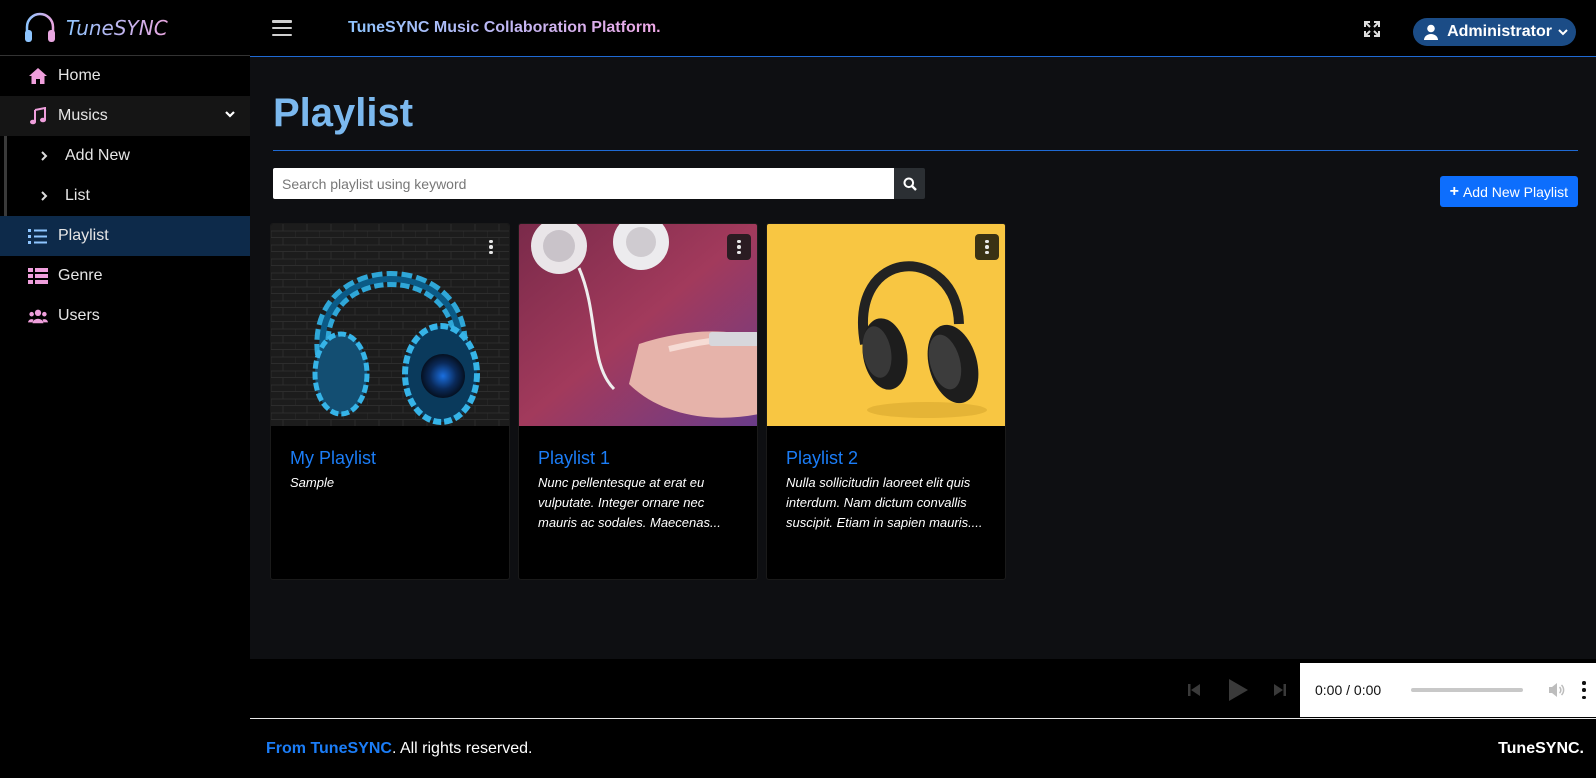 Image resolution: width=1596 pixels, height=778 pixels. Describe the element at coordinates (282, 28) in the screenshot. I see `menu-toggle-icon` at that location.